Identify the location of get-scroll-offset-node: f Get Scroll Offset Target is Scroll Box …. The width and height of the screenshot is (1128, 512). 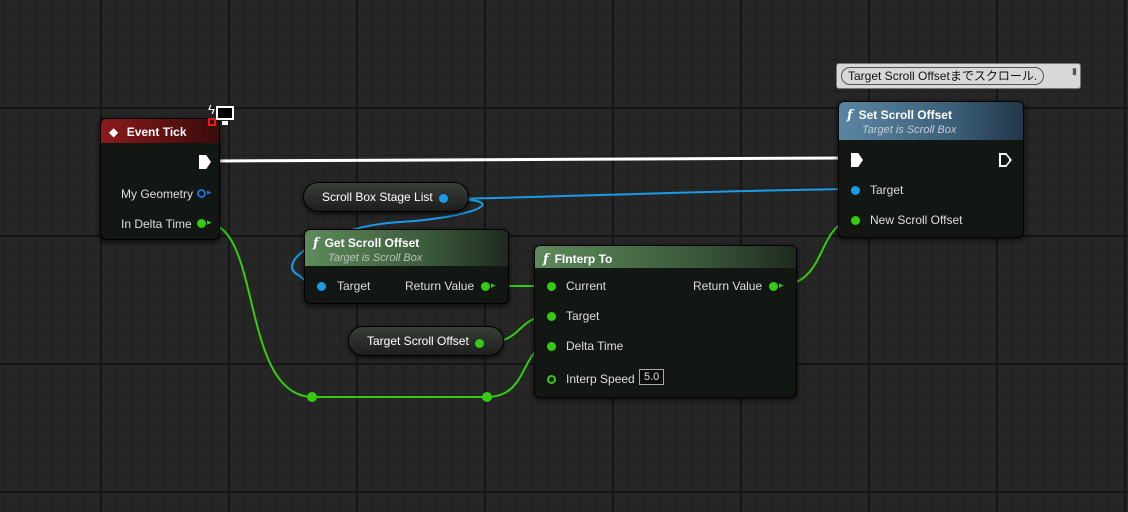
(406, 266).